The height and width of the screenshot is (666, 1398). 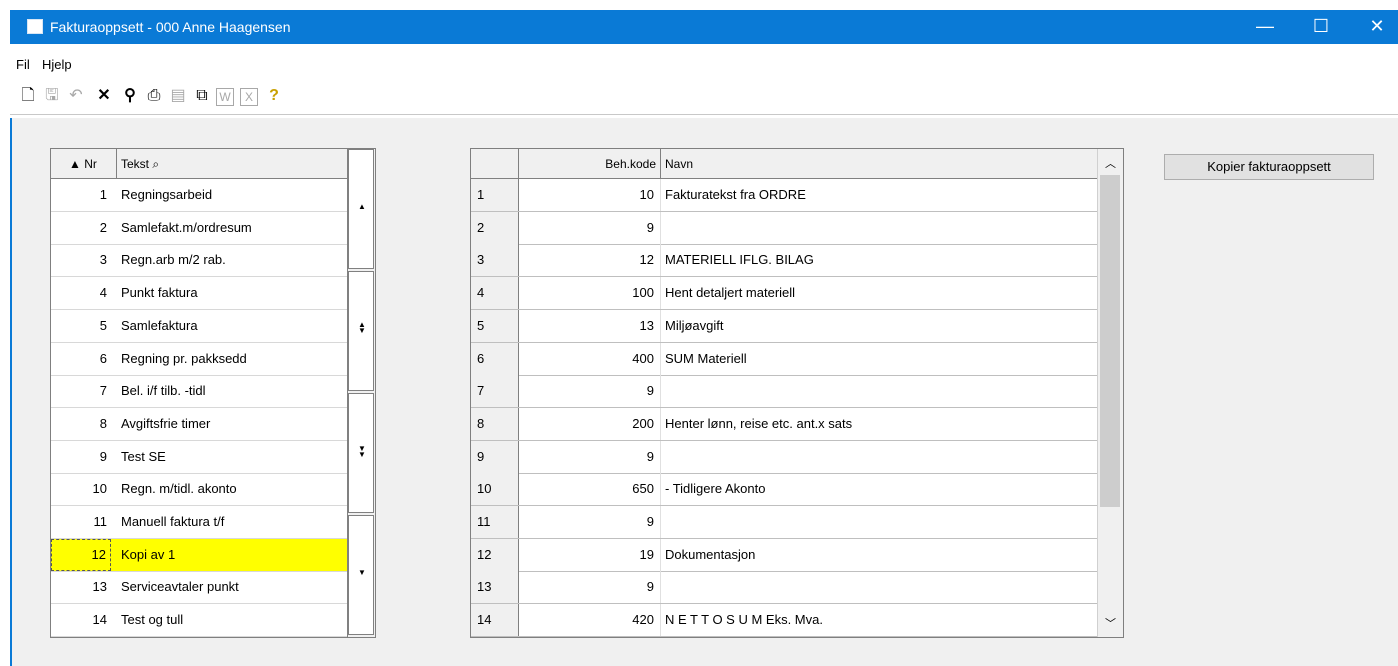 What do you see at coordinates (274, 96) in the screenshot?
I see `help-icon: ?` at bounding box center [274, 96].